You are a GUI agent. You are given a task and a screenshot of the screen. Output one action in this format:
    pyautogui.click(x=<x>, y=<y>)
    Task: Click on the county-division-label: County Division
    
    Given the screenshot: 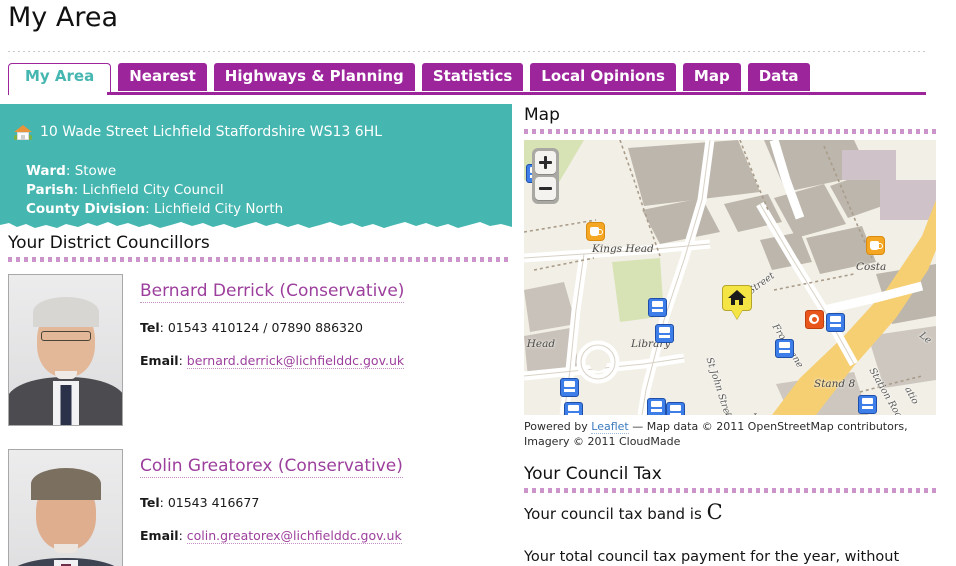 What is the action you would take?
    pyautogui.click(x=86, y=209)
    